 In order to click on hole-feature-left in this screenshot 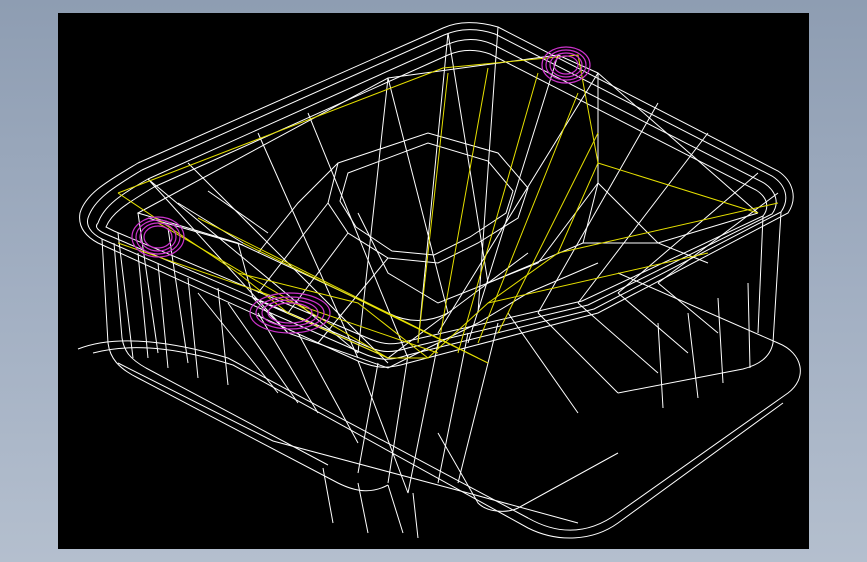, I will do `click(158, 237)`.